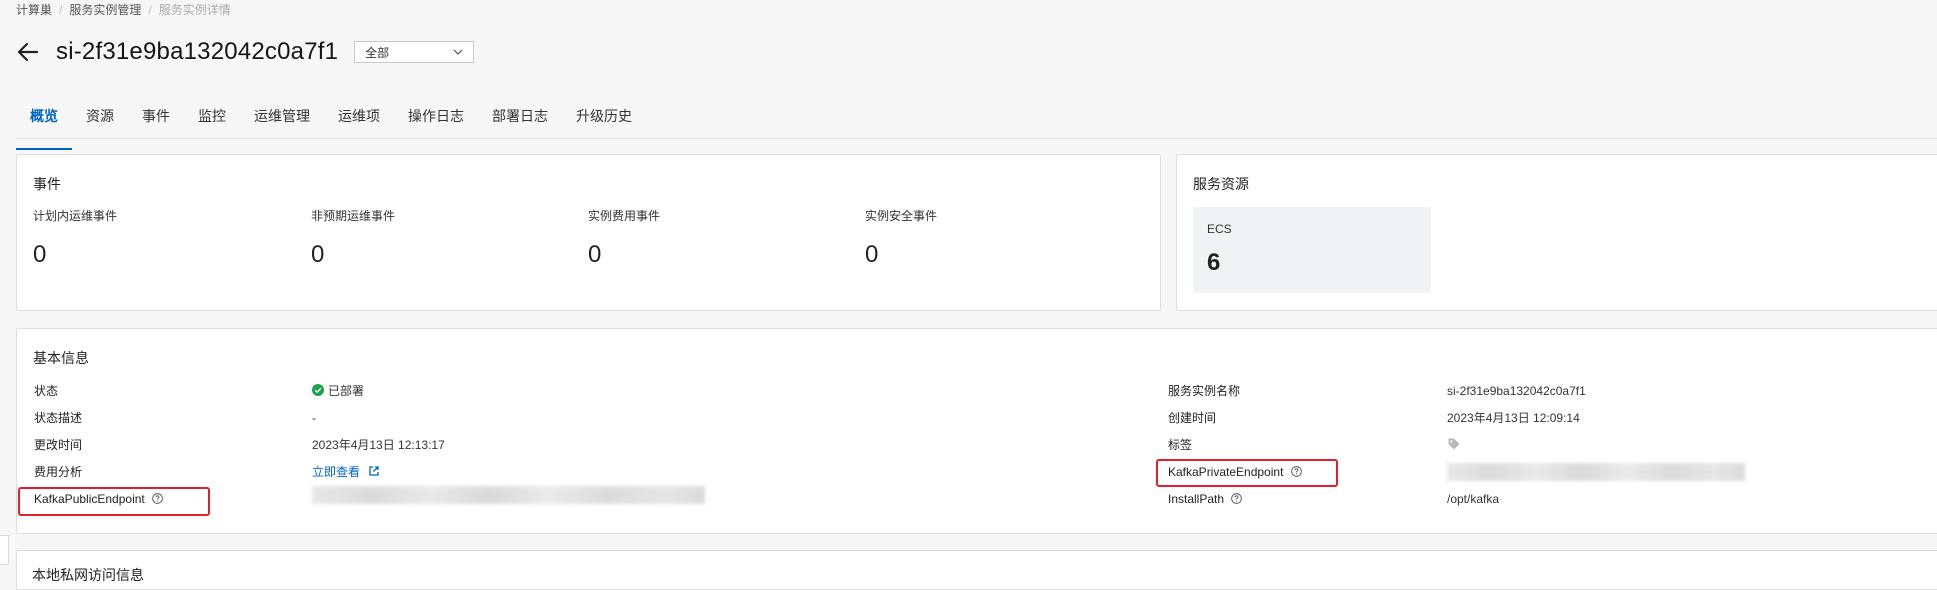 This screenshot has height=590, width=1937. Describe the element at coordinates (28, 52) in the screenshot. I see `back-arrow-icon` at that location.